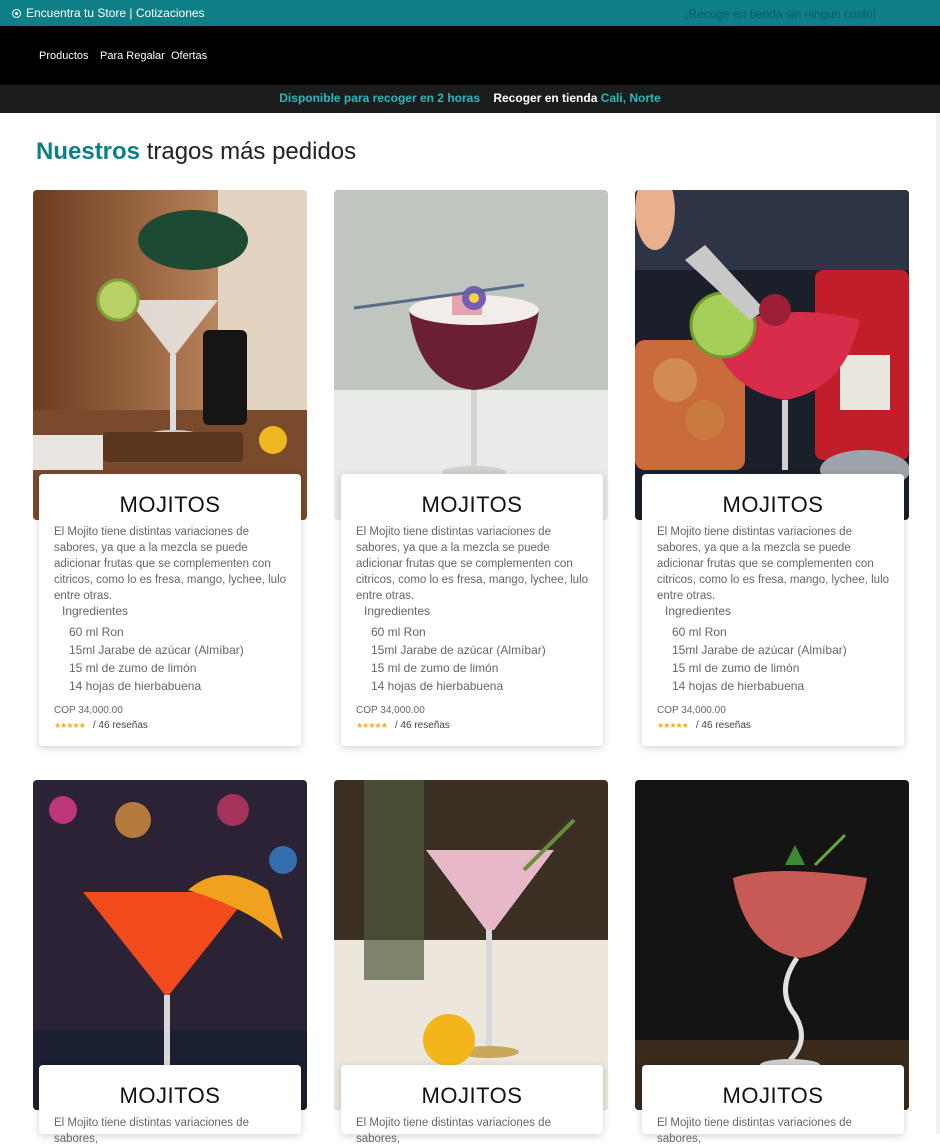  I want to click on section-title: Nuestros tragos más pedidos, so click(196, 152).